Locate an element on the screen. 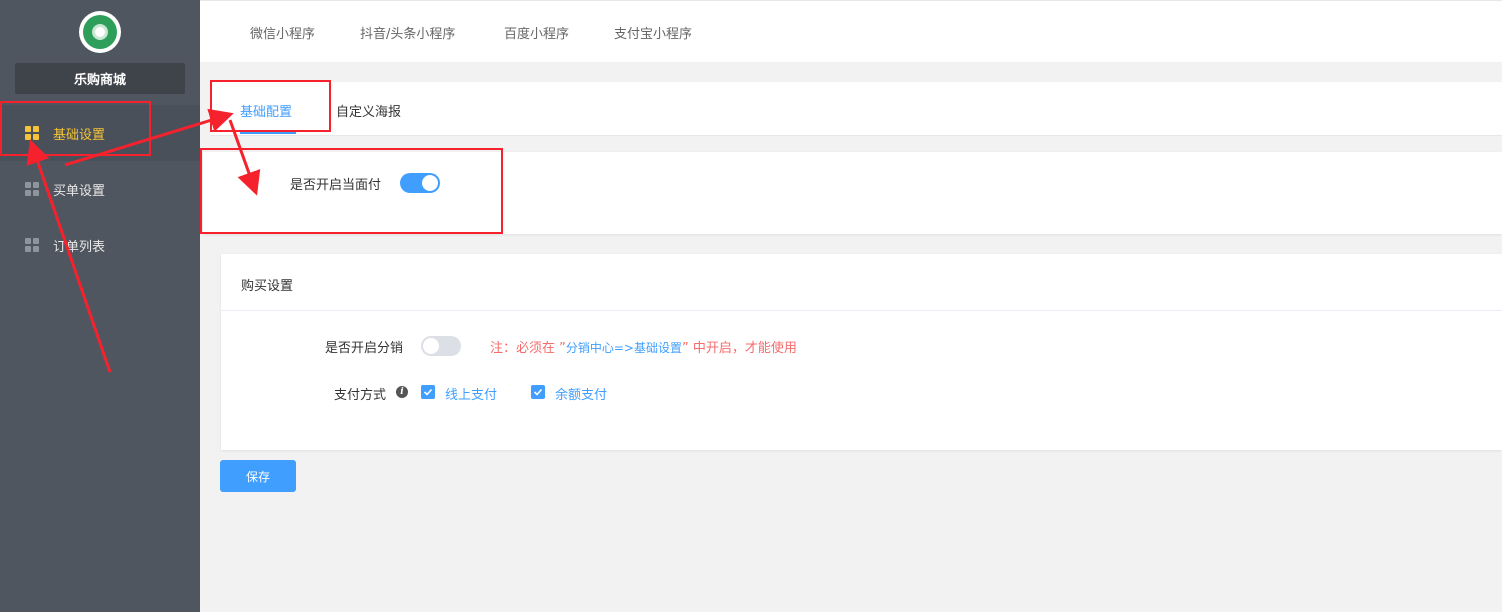  platform-tab-bar: 微信小程序 抖音/头条小程序 百度小程序 支付宝小程序 is located at coordinates (851, 31).